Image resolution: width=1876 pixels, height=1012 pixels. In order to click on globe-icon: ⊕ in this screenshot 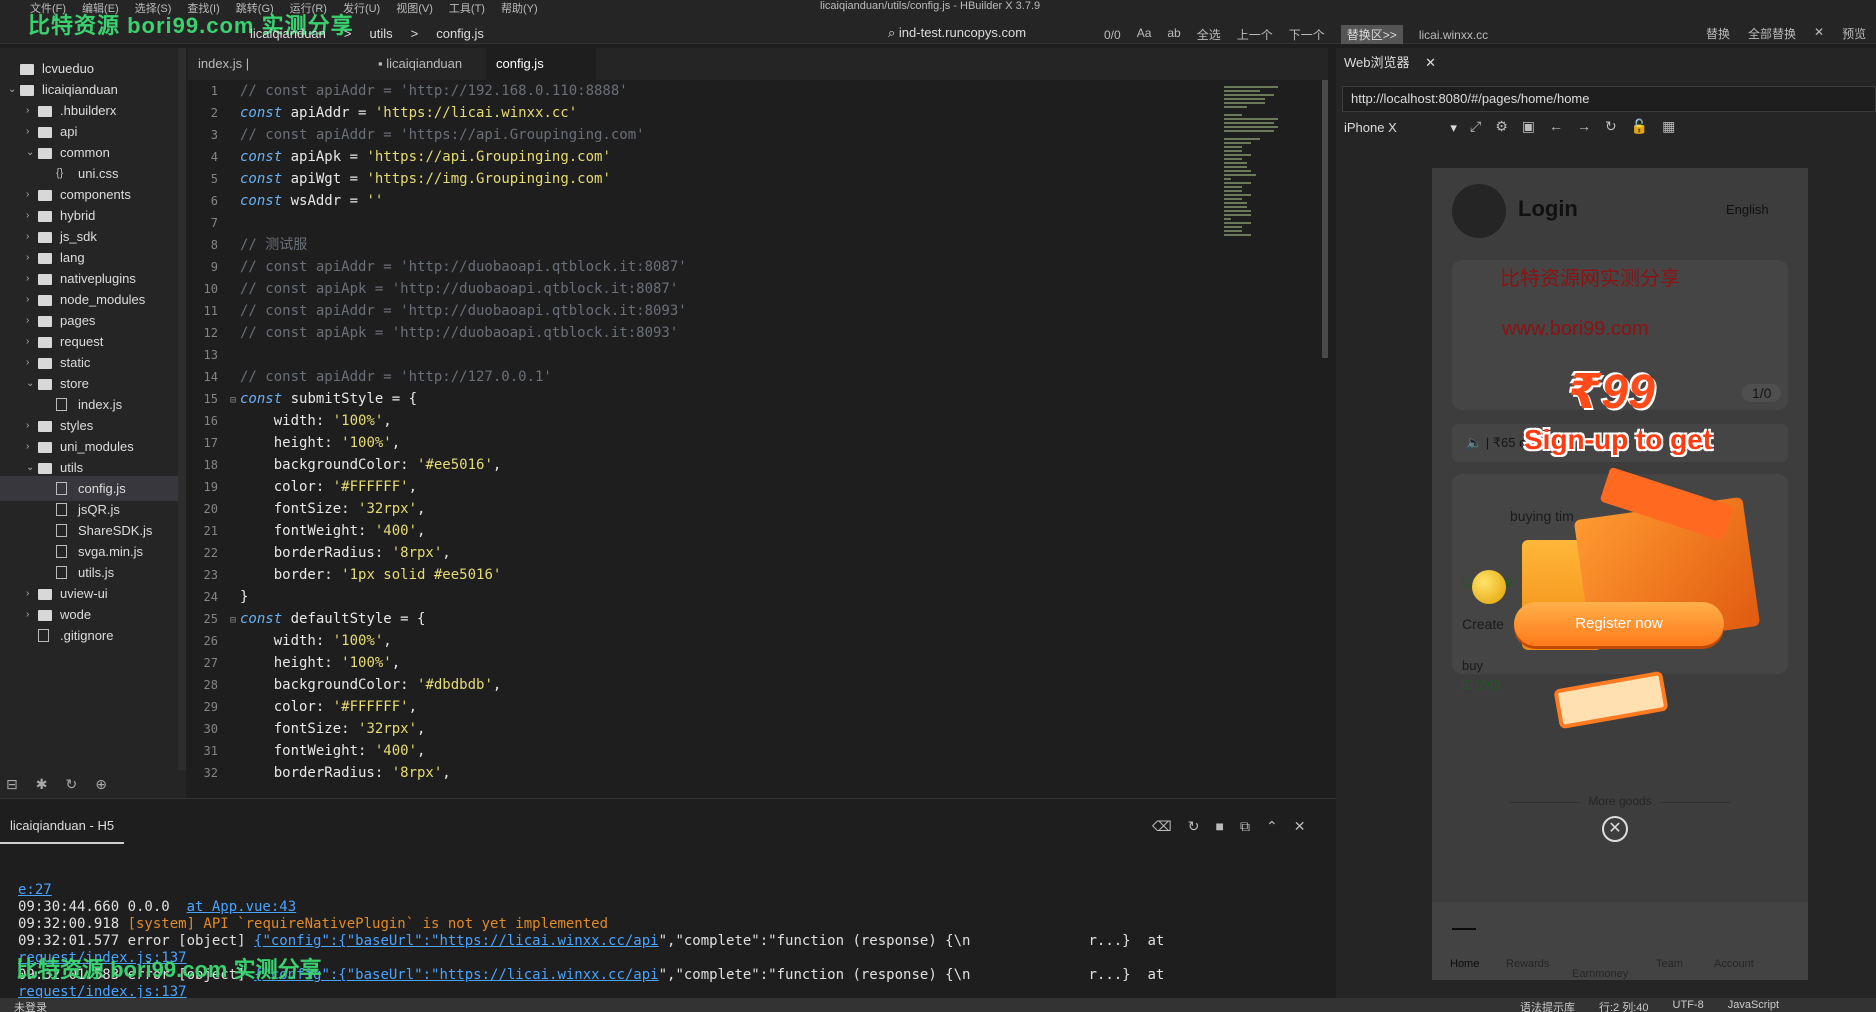, I will do `click(101, 784)`.